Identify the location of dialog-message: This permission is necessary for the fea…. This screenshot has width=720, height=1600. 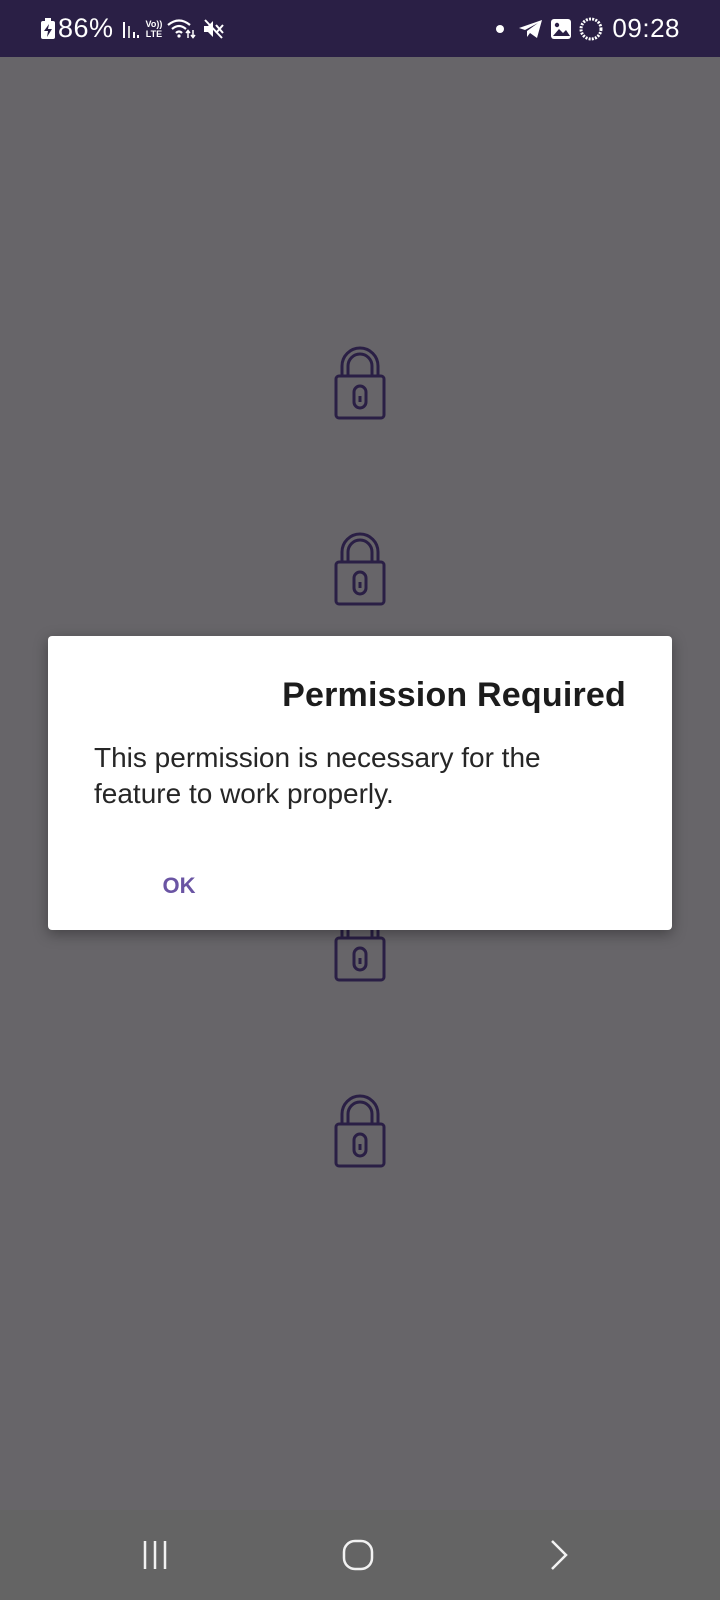
(317, 775).